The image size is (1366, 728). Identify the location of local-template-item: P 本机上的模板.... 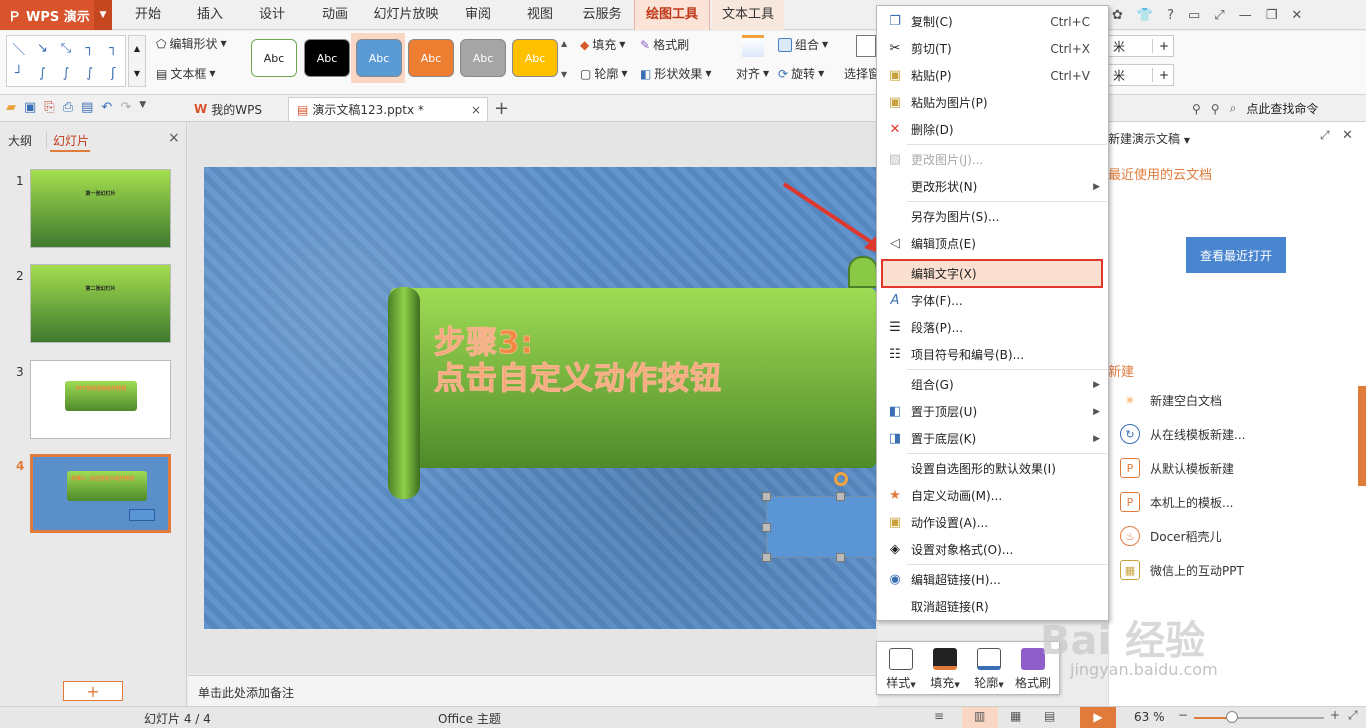
(1176, 502).